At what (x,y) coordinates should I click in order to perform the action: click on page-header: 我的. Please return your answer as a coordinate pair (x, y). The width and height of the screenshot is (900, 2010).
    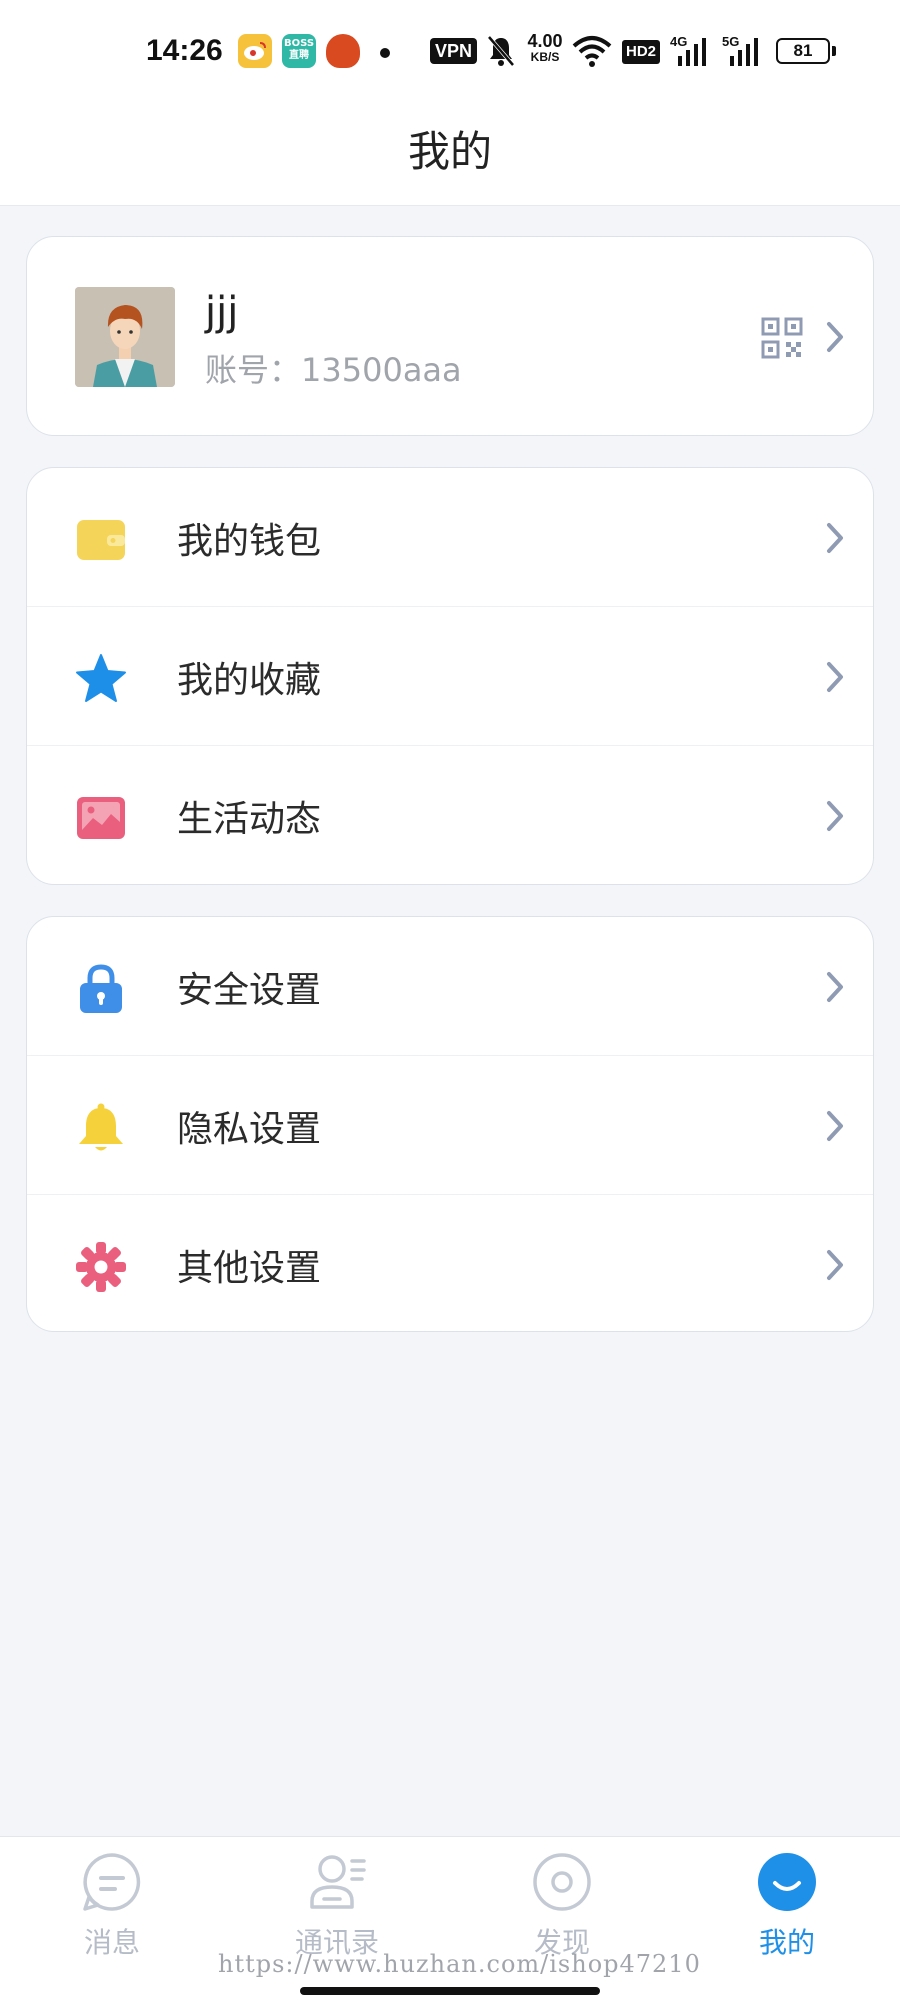
    Looking at the image, I should click on (450, 153).